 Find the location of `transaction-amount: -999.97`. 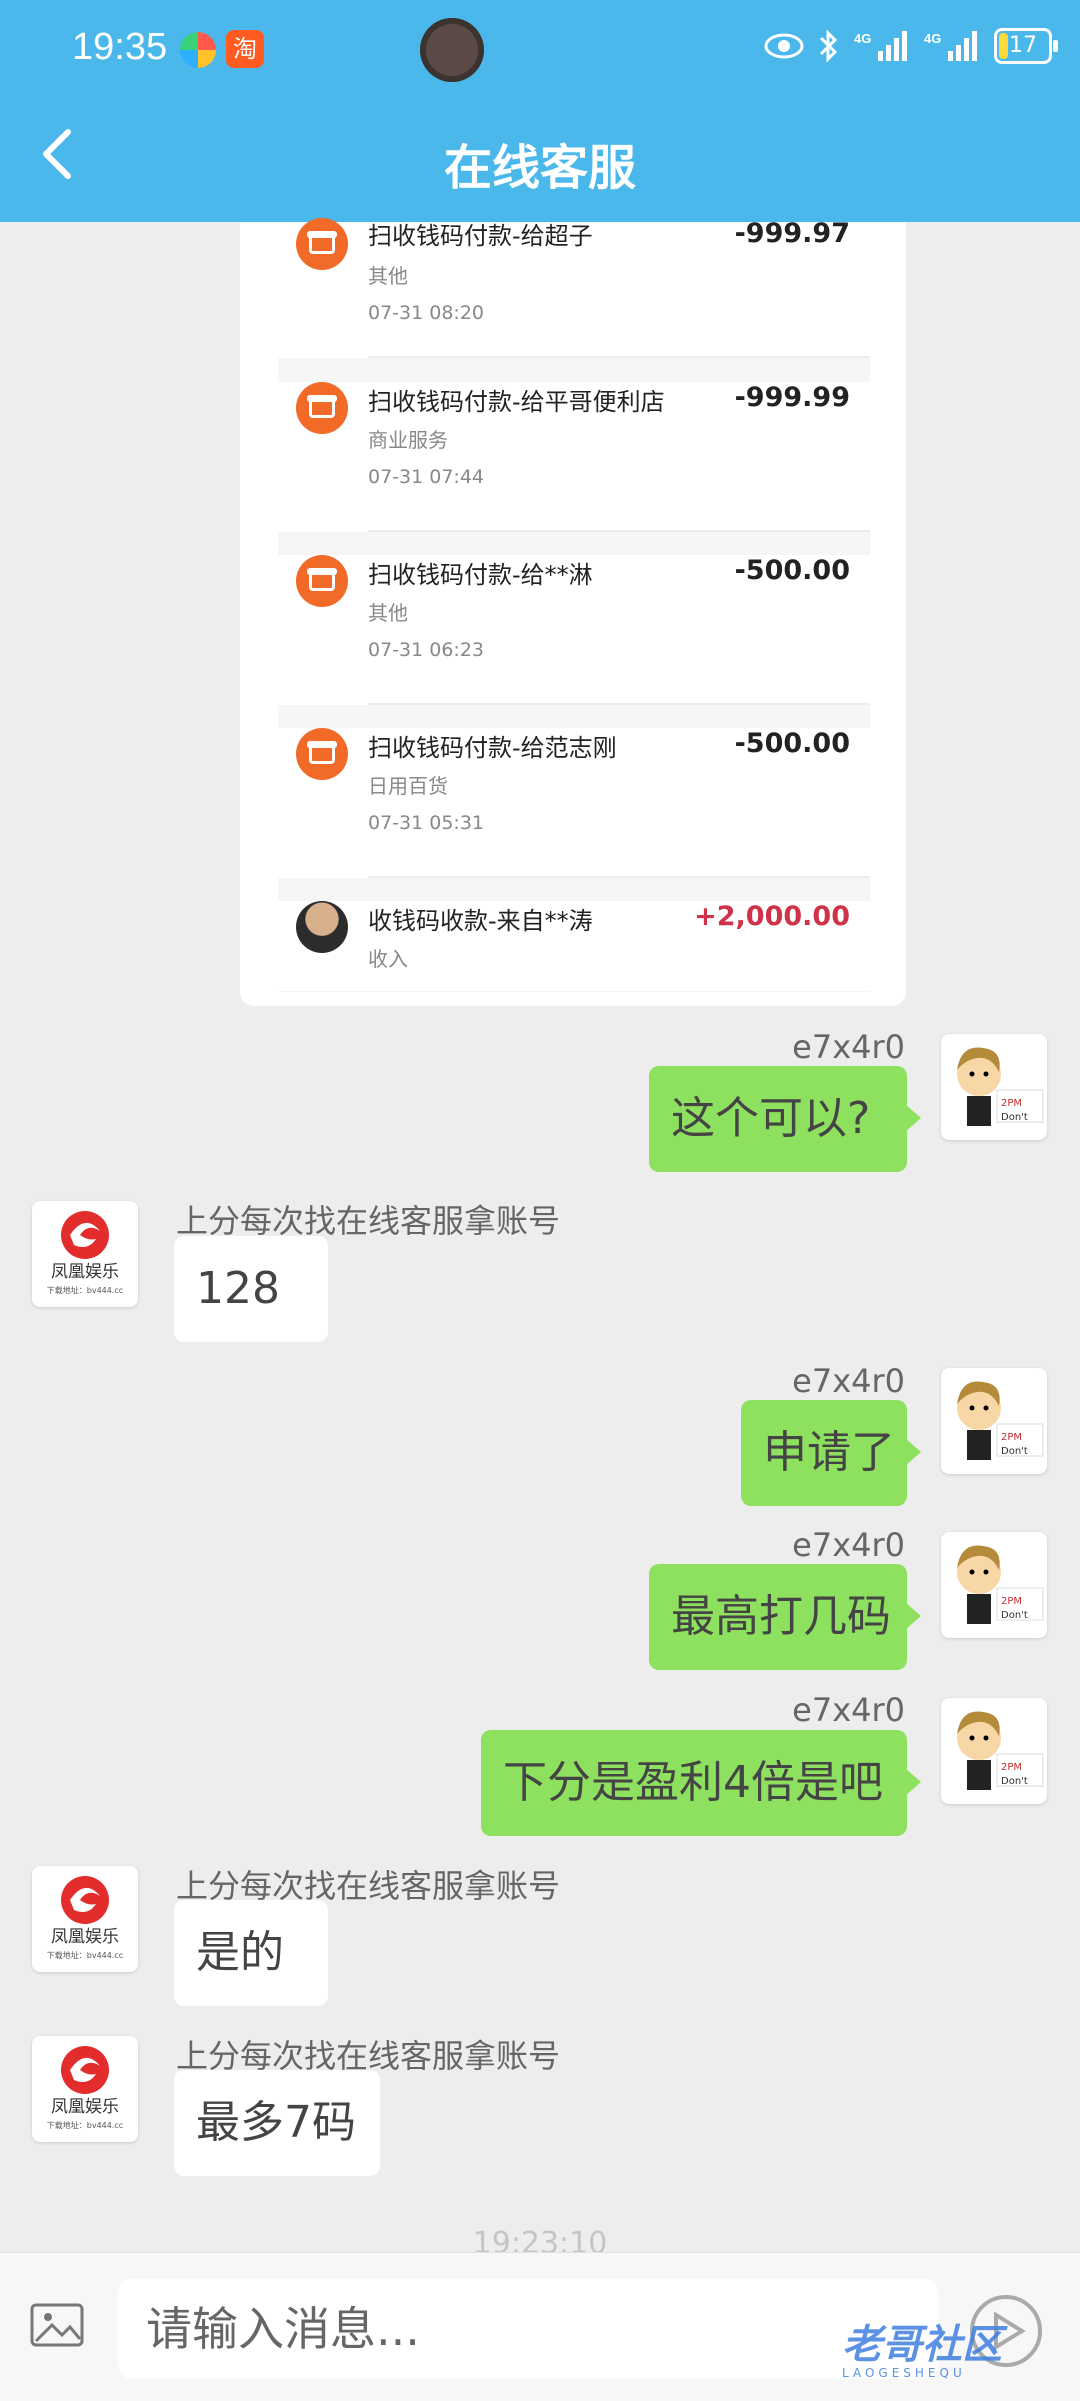

transaction-amount: -999.97 is located at coordinates (792, 233).